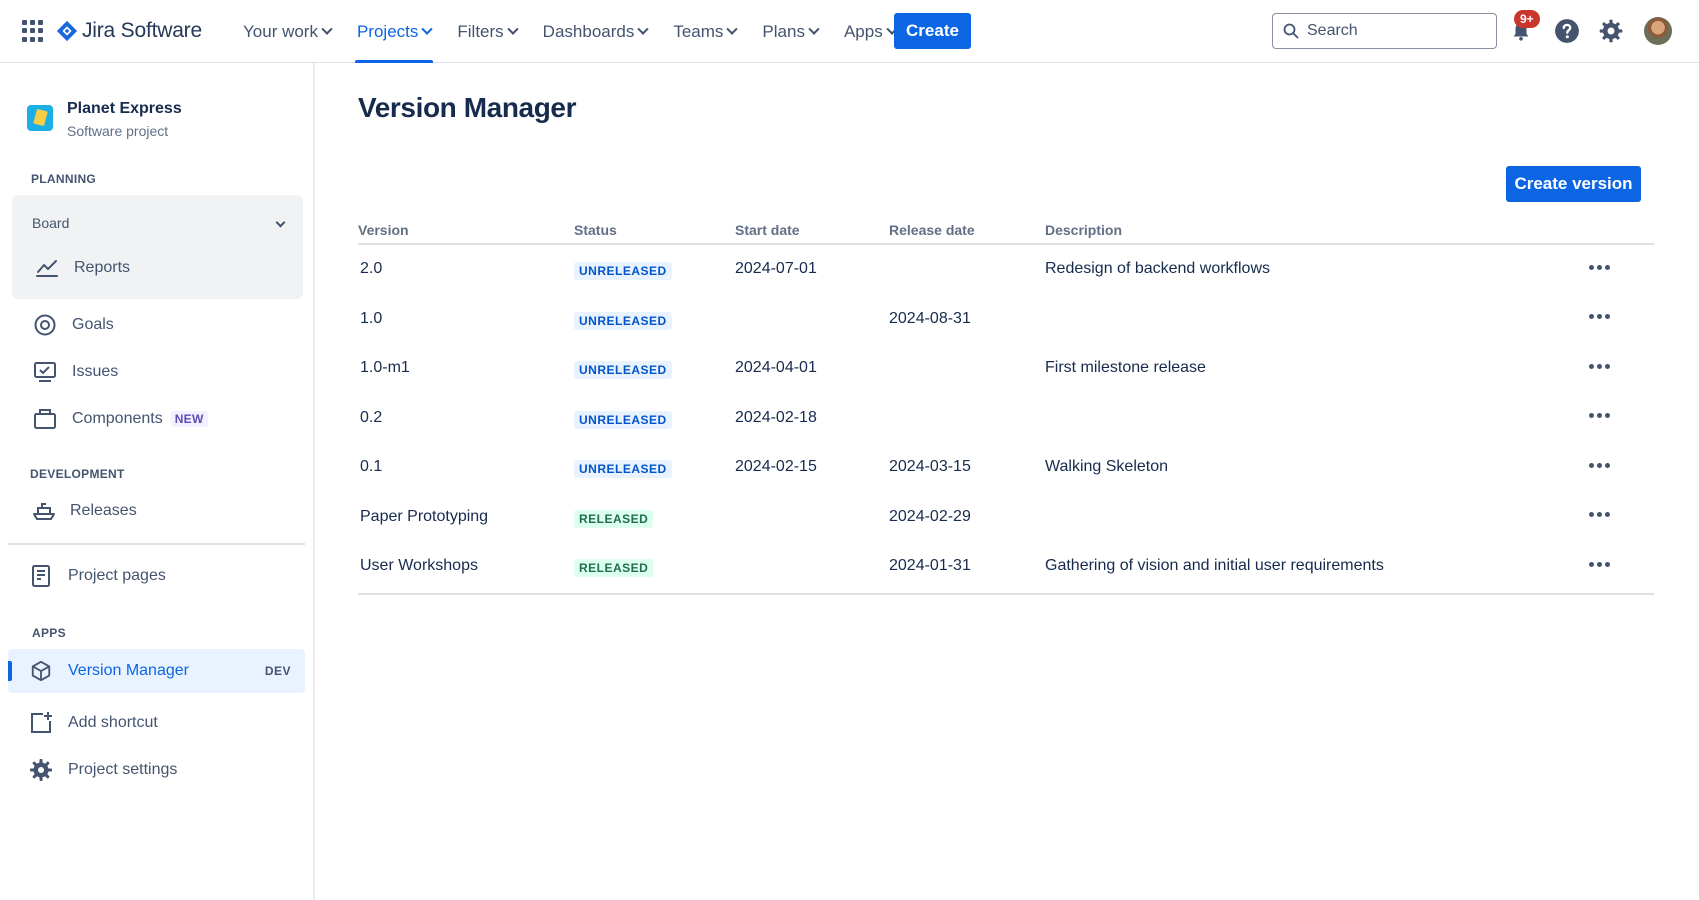 The width and height of the screenshot is (1699, 900). I want to click on settings-button, so click(1611, 31).